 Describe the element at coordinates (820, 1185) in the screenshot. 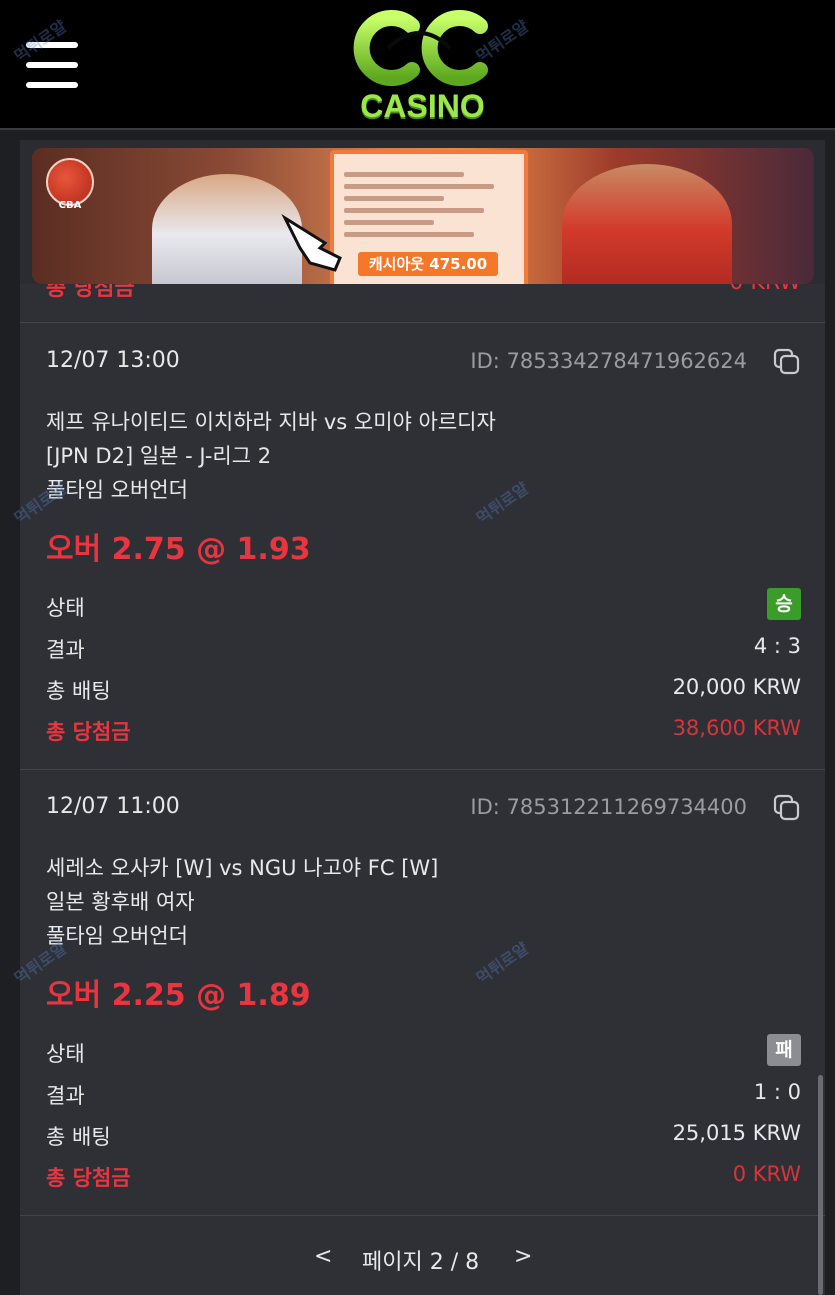

I see `scrollbar` at that location.